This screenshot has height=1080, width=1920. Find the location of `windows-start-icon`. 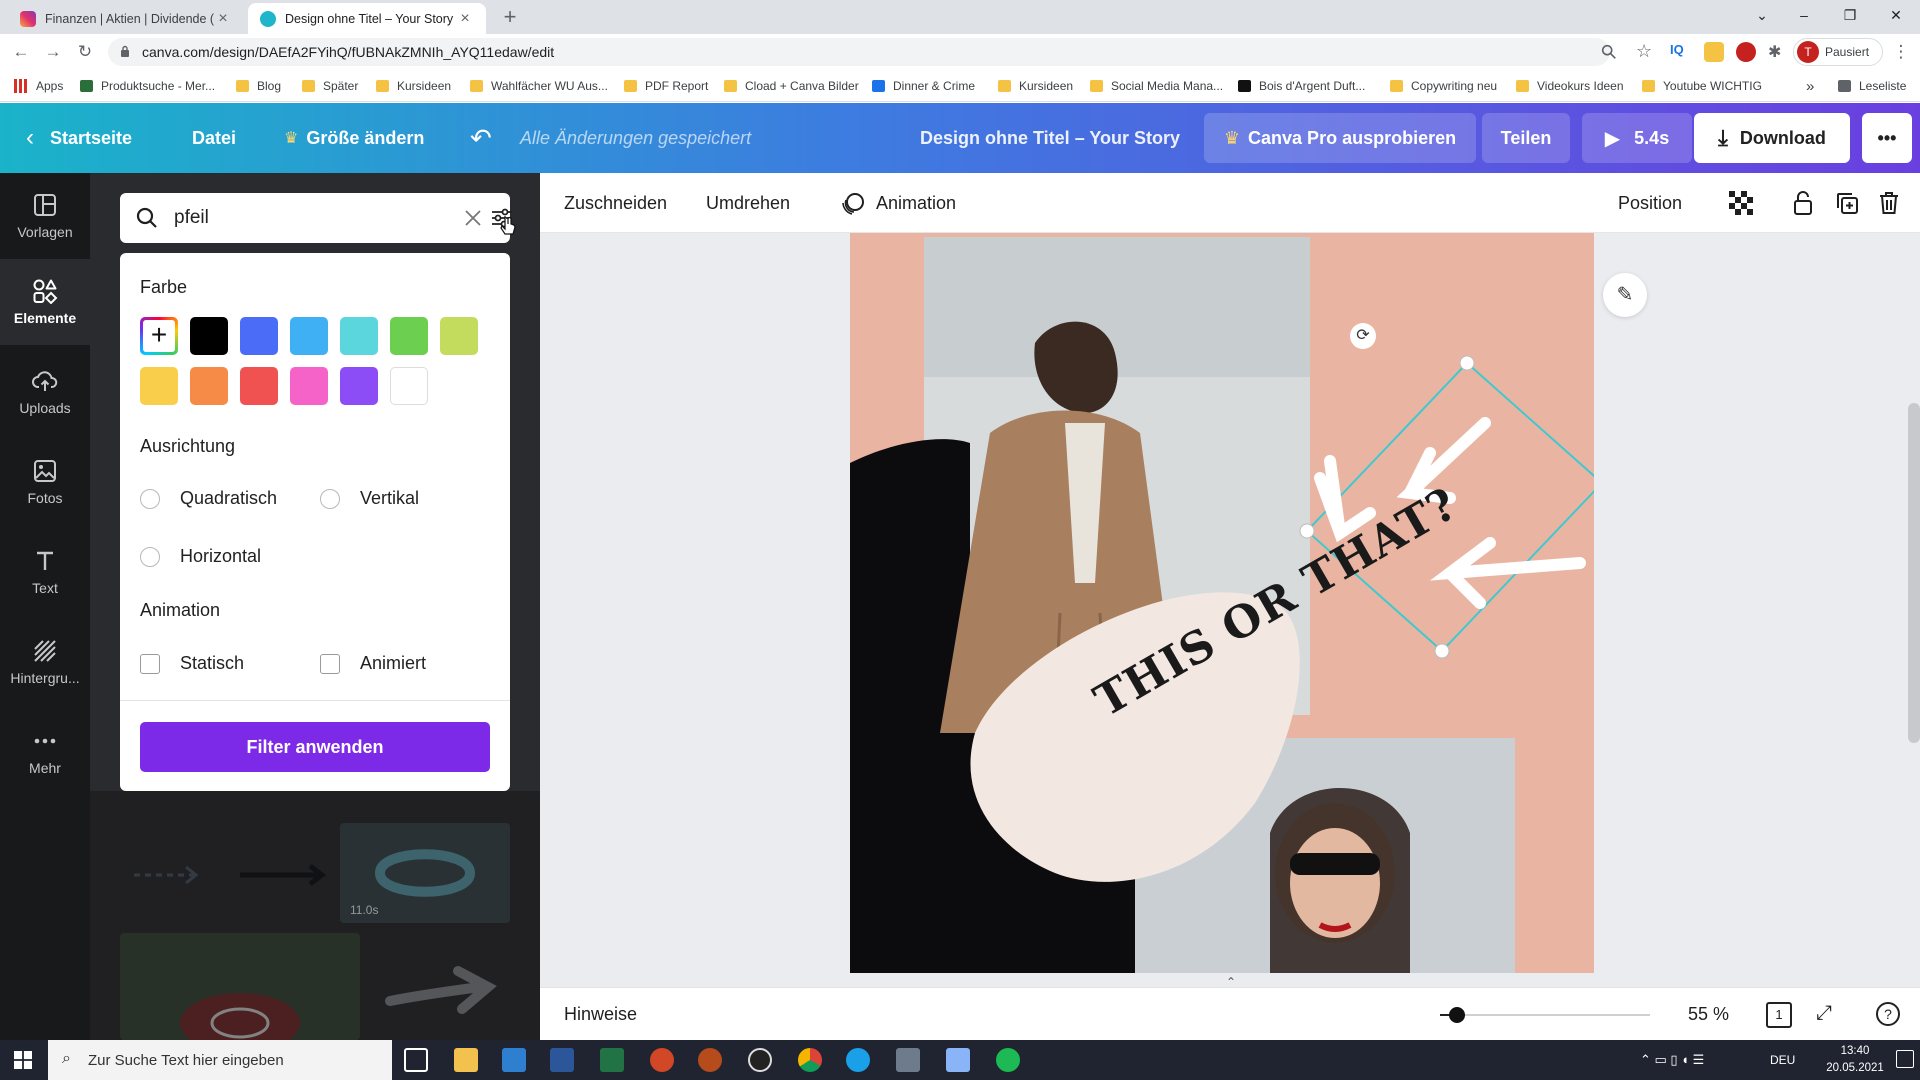

windows-start-icon is located at coordinates (23, 1060).